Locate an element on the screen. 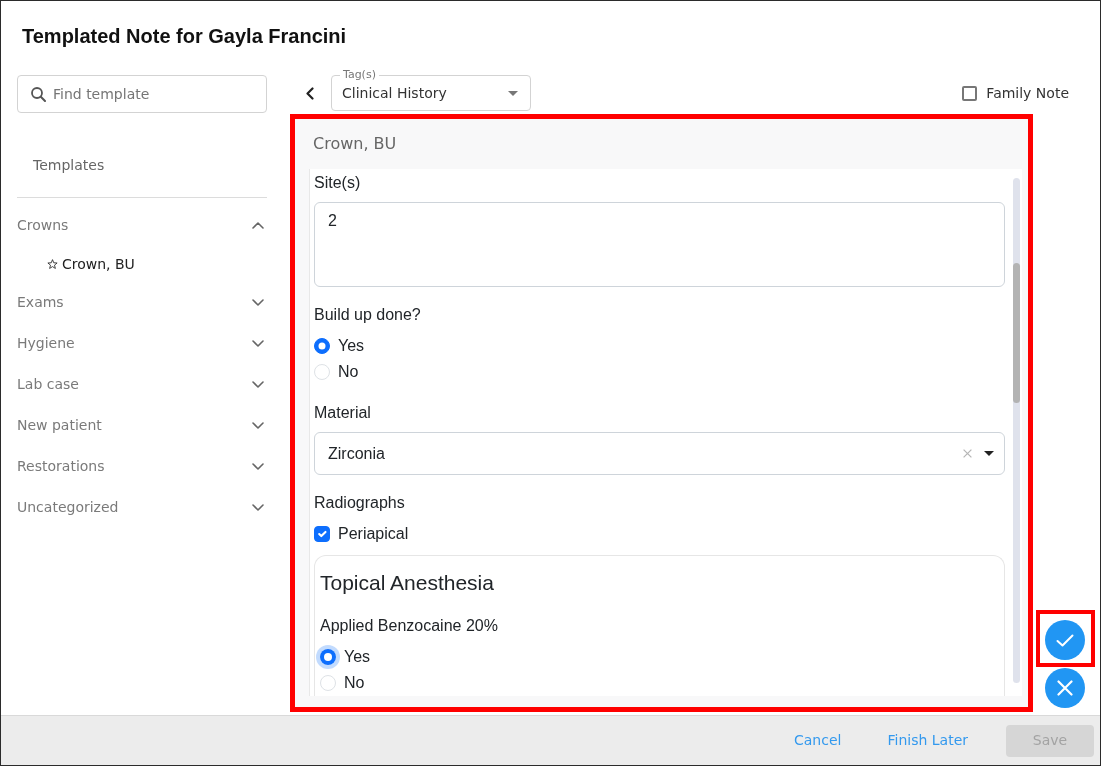  category-item: Hygiene is located at coordinates (142, 343).